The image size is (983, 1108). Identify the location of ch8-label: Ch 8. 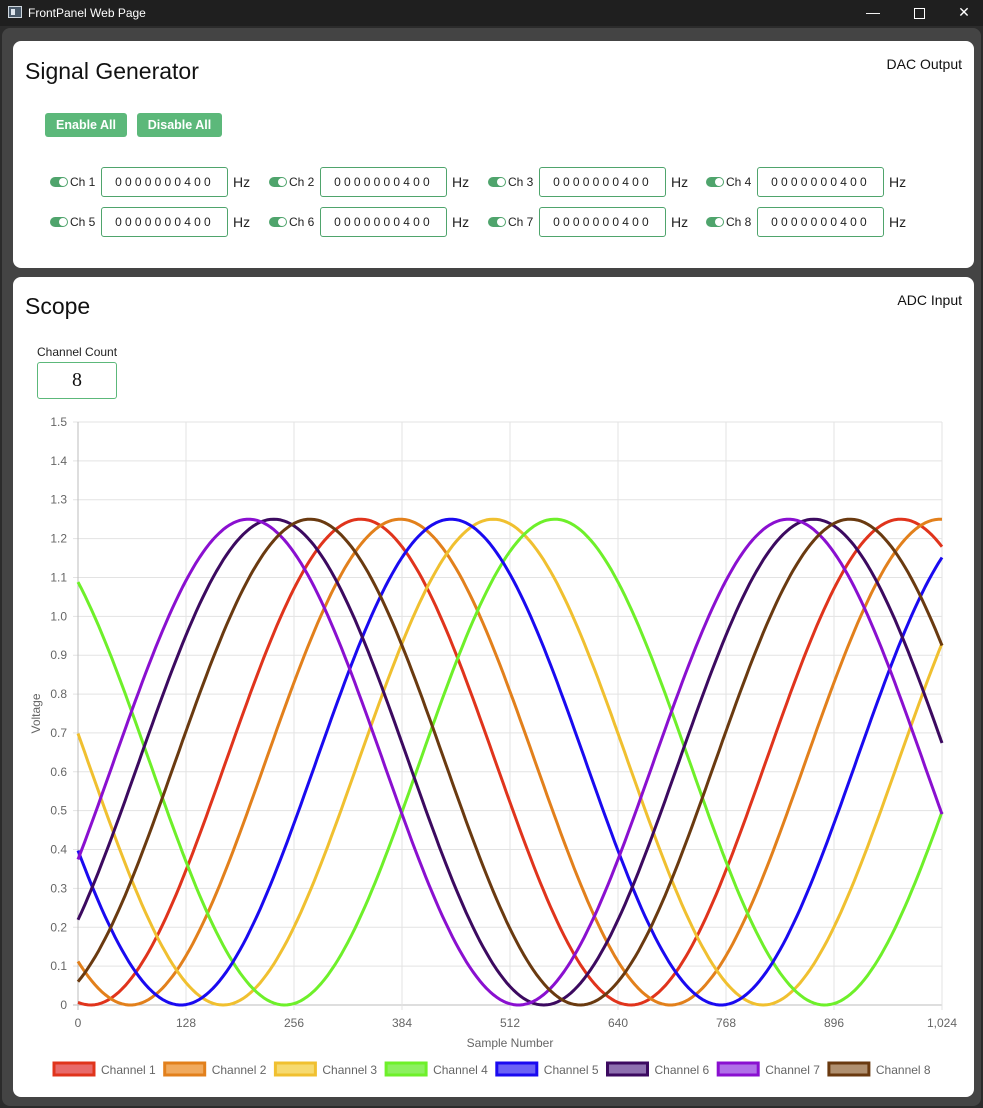
(739, 222).